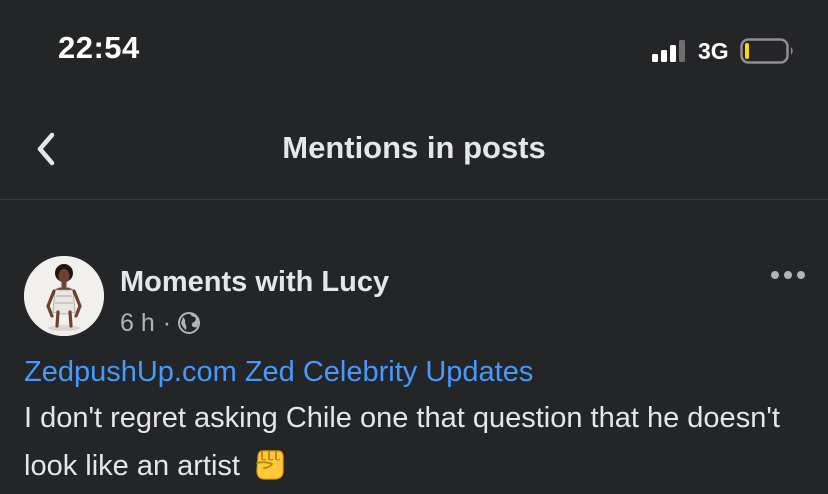 Image resolution: width=828 pixels, height=494 pixels. I want to click on network-type: 3G, so click(713, 51).